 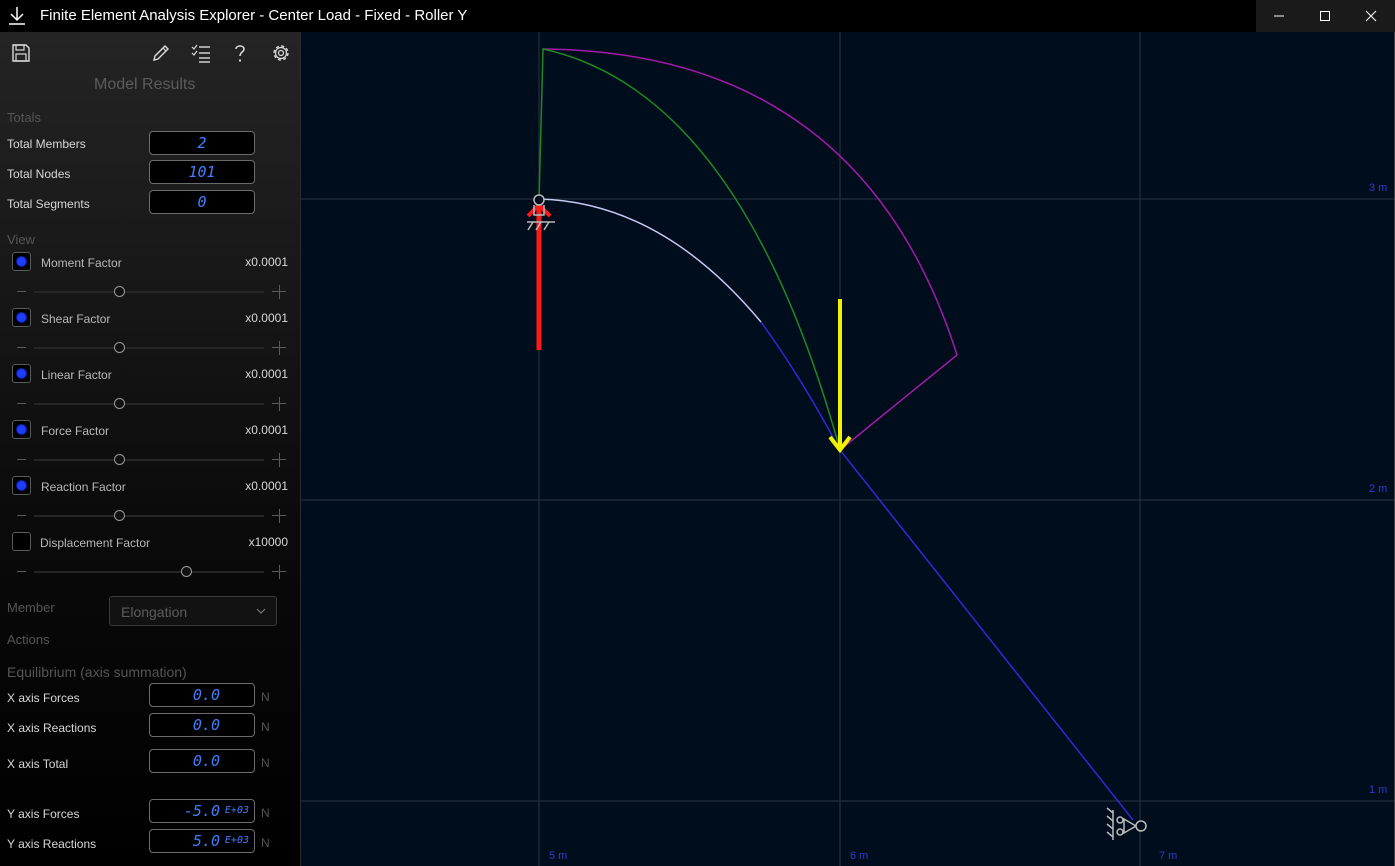 I want to click on moment-factor-value: x0.0001, so click(x=266, y=262).